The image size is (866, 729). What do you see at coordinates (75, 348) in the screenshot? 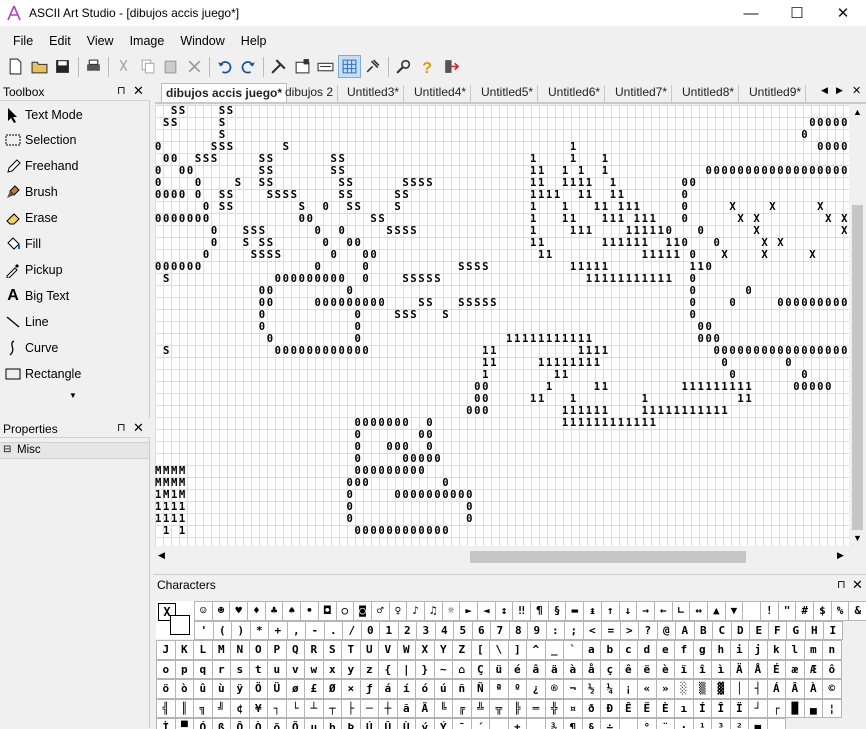
I see `tool-curve: Curve` at bounding box center [75, 348].